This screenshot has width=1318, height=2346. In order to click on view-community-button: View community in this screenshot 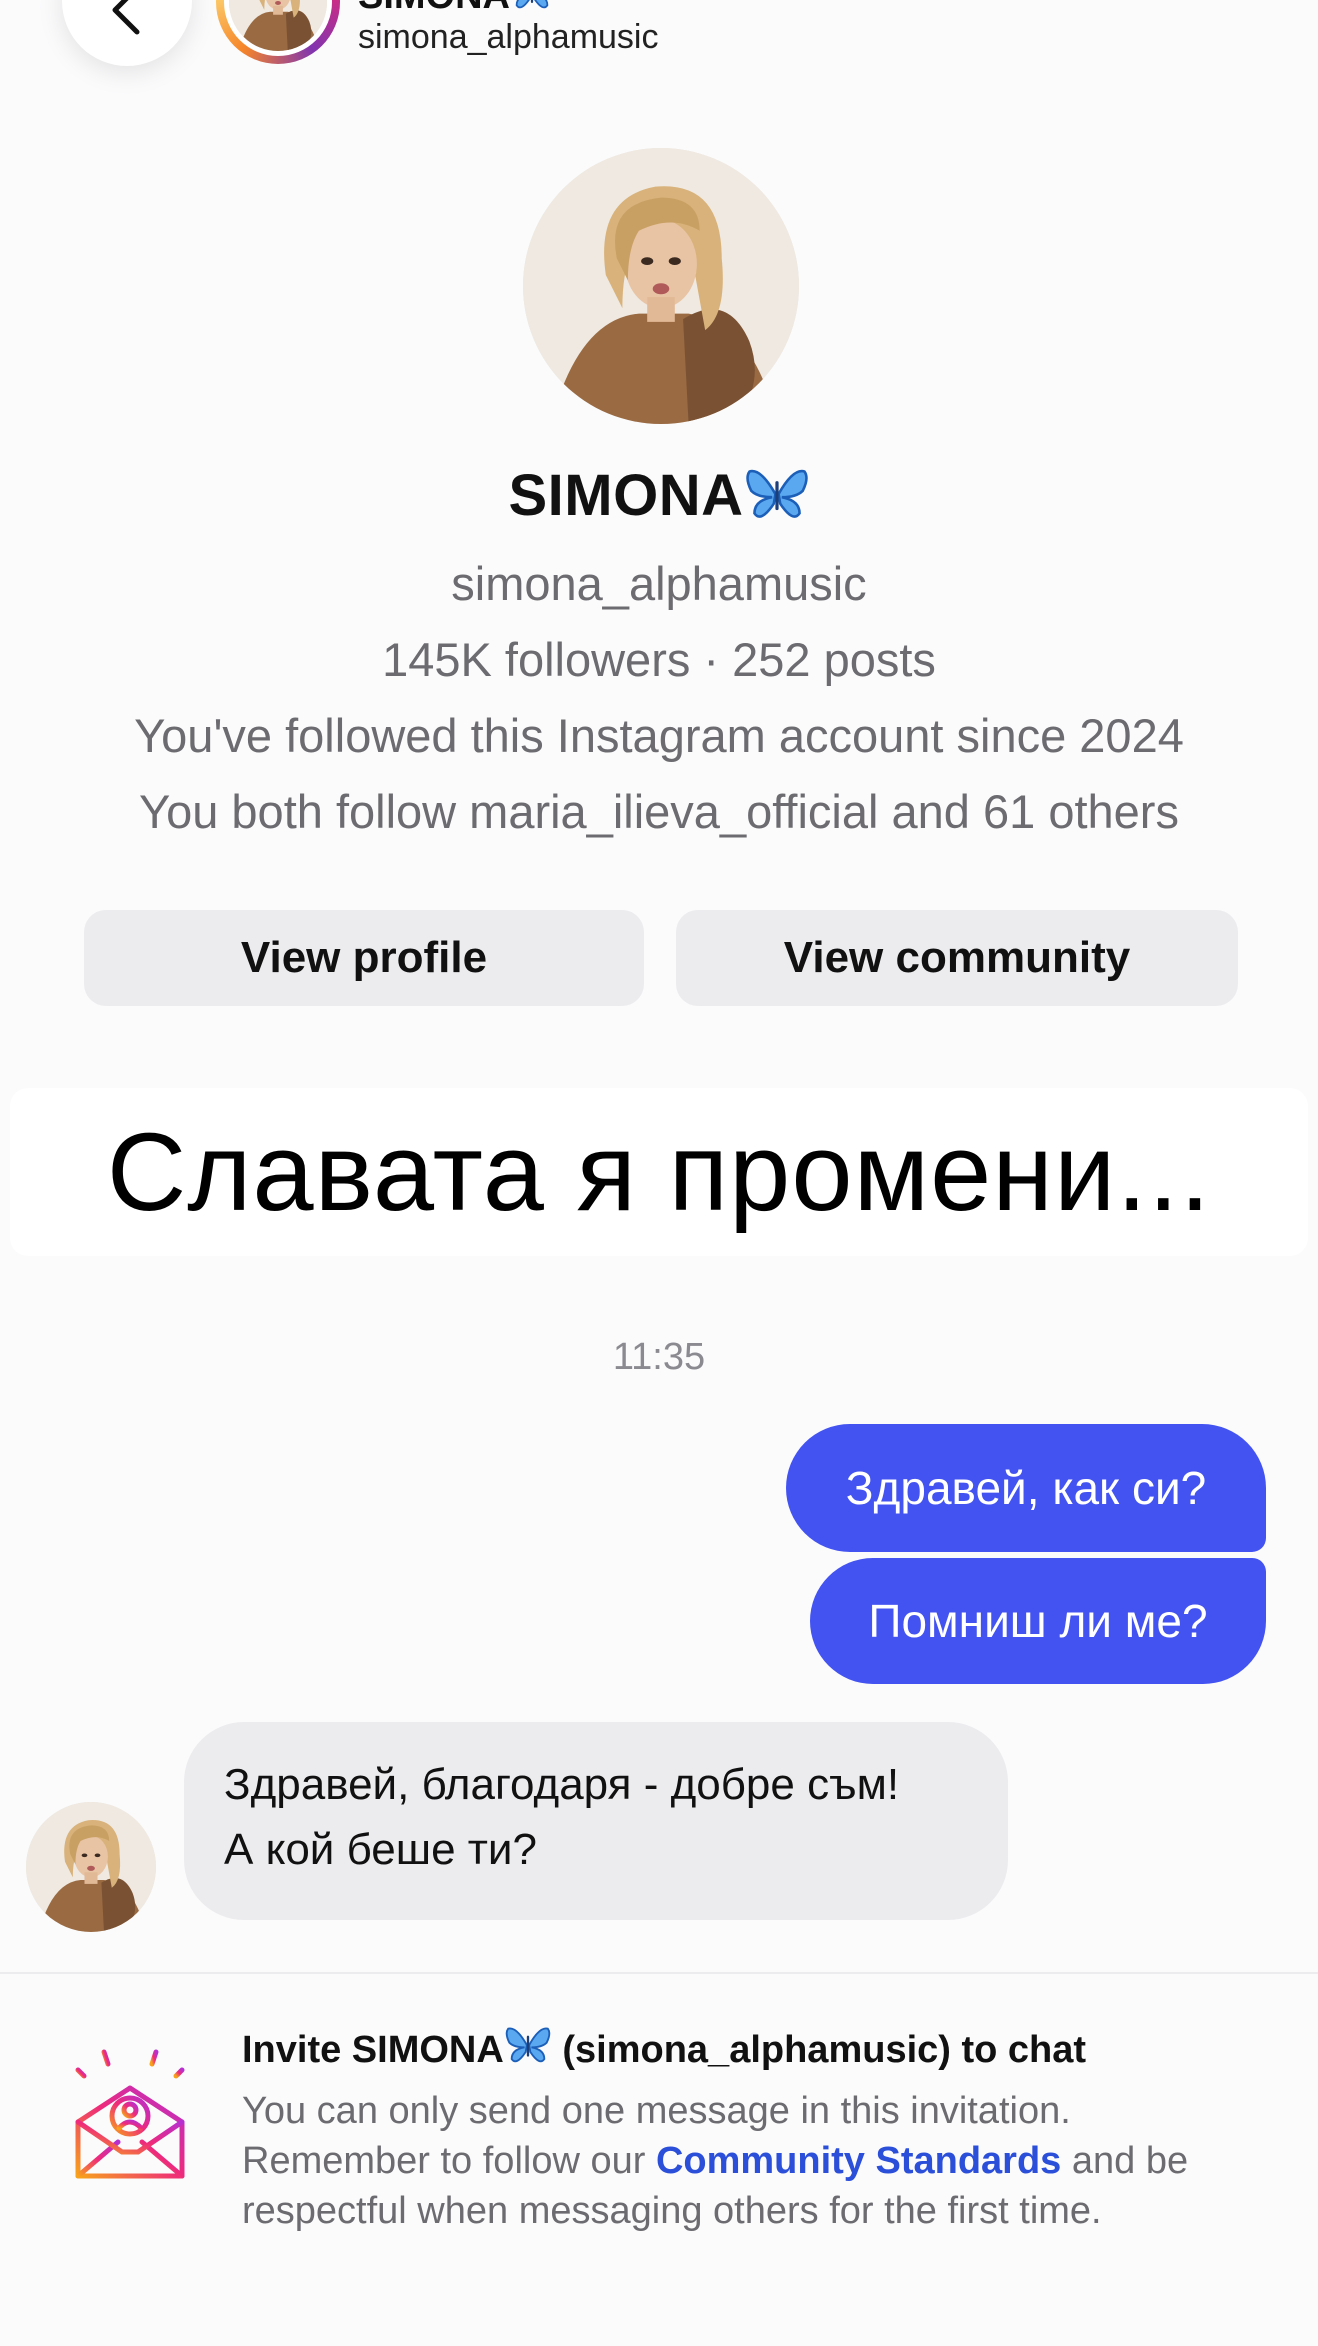, I will do `click(957, 958)`.